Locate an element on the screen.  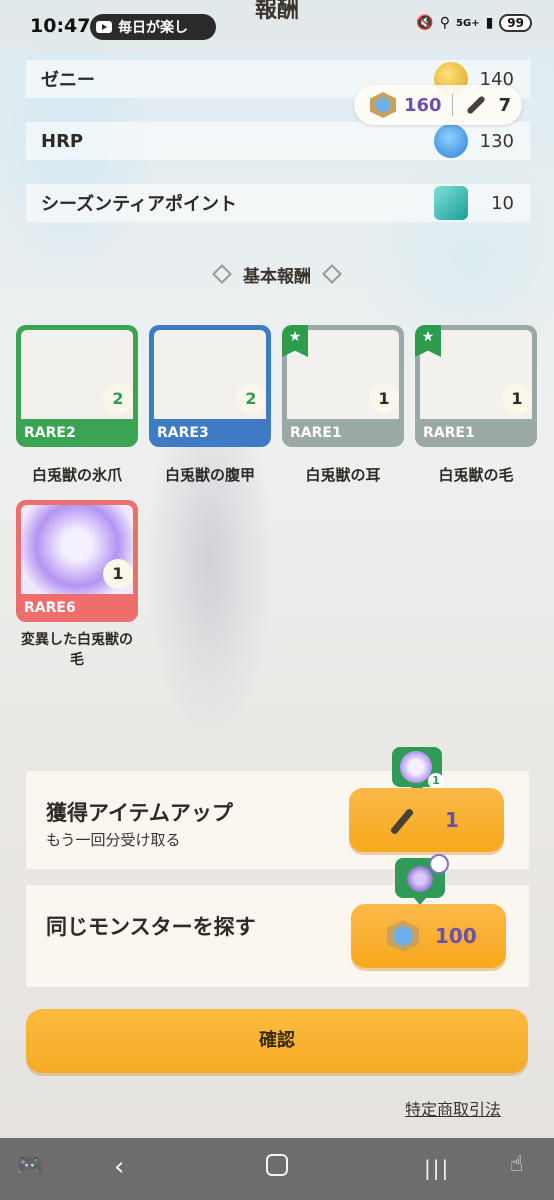
reward-label: HRP is located at coordinates (62, 141).